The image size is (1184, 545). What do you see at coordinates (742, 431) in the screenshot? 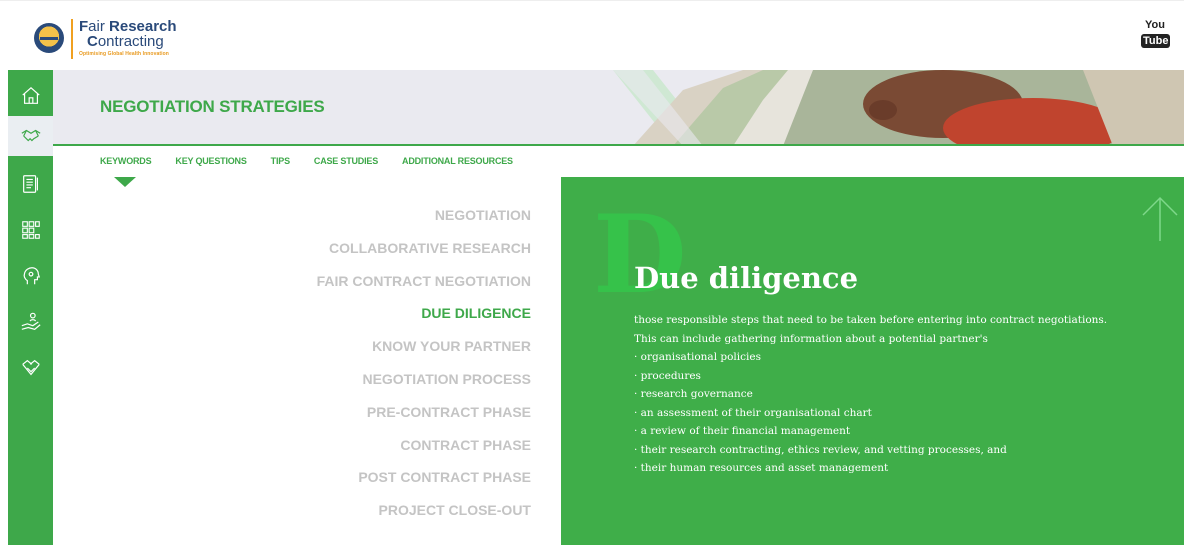
I see `definition-bullet: · a review of their financial management` at bounding box center [742, 431].